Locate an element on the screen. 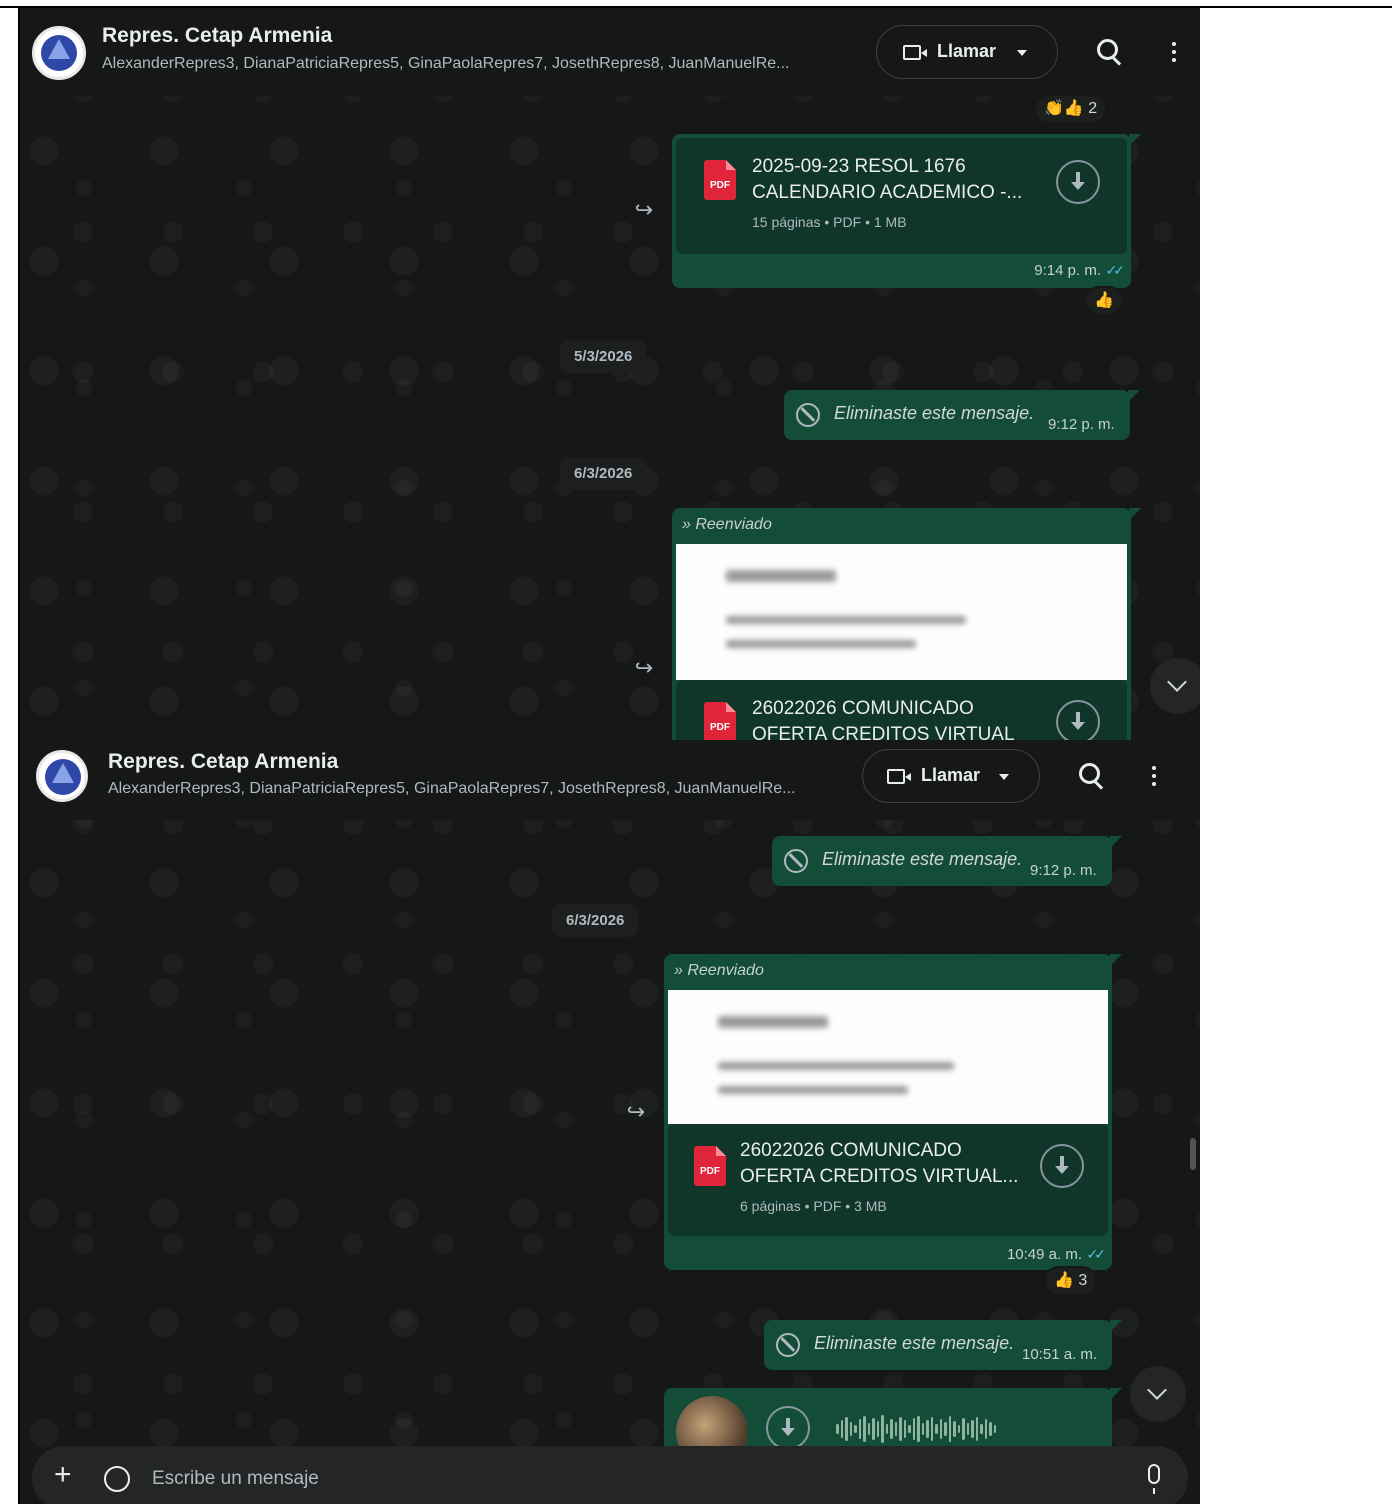 This screenshot has width=1392, height=1504. scrollbar is located at coordinates (1193, 1154).